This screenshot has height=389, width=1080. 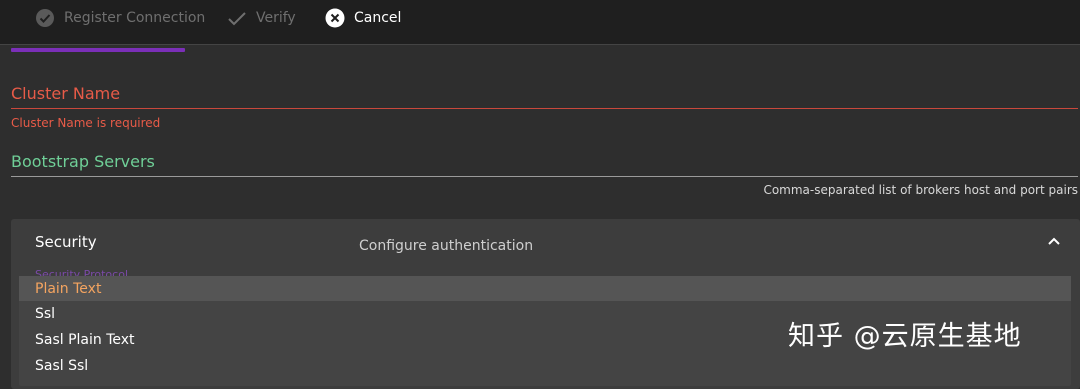 I want to click on cluster-name-error: Cluster Name is required, so click(x=86, y=123).